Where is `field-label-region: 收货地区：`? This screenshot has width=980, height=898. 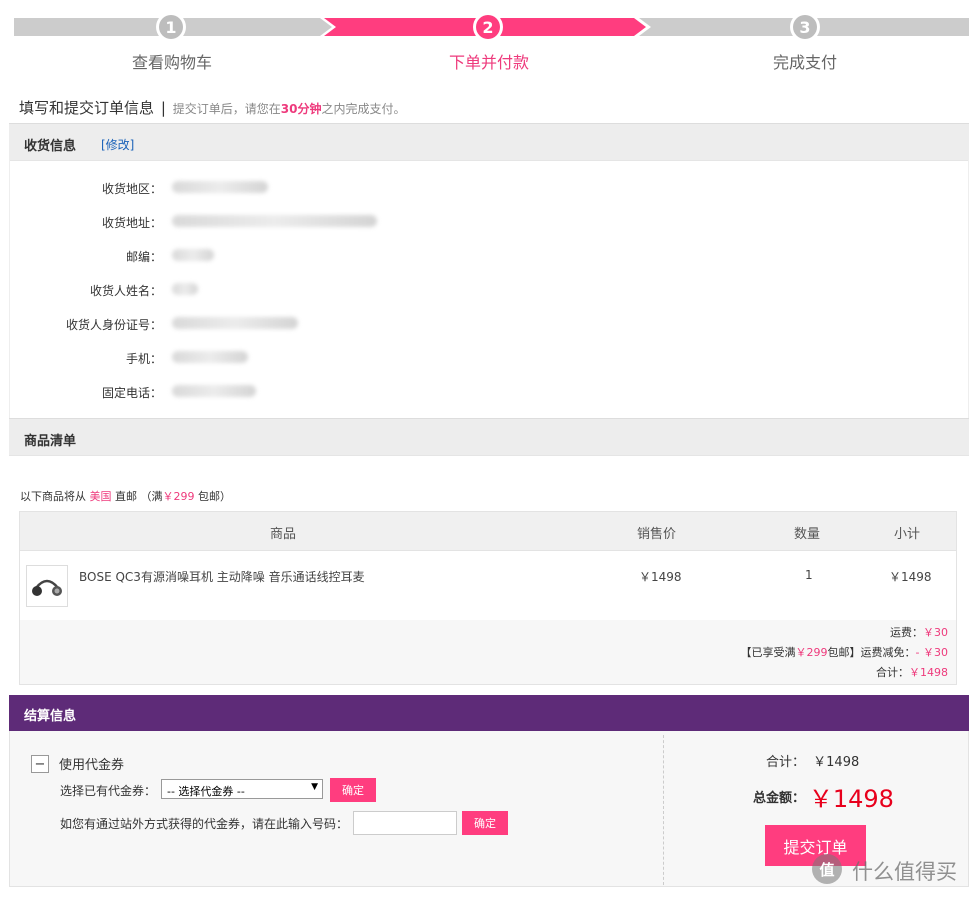 field-label-region: 收货地区： is located at coordinates (131, 189).